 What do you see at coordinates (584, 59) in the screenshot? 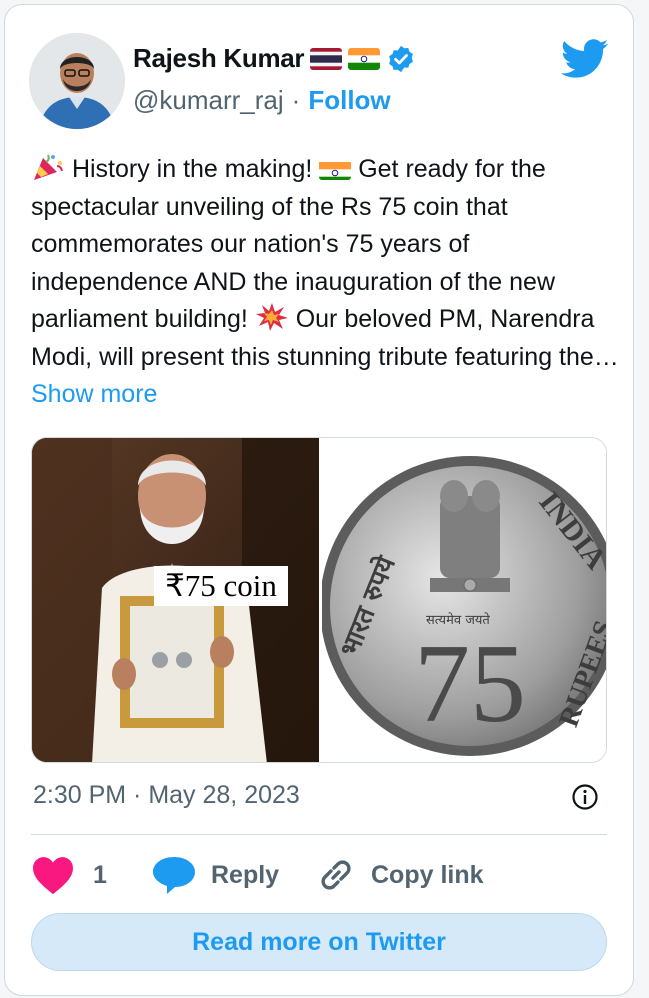
I see `twitter-bird-icon` at bounding box center [584, 59].